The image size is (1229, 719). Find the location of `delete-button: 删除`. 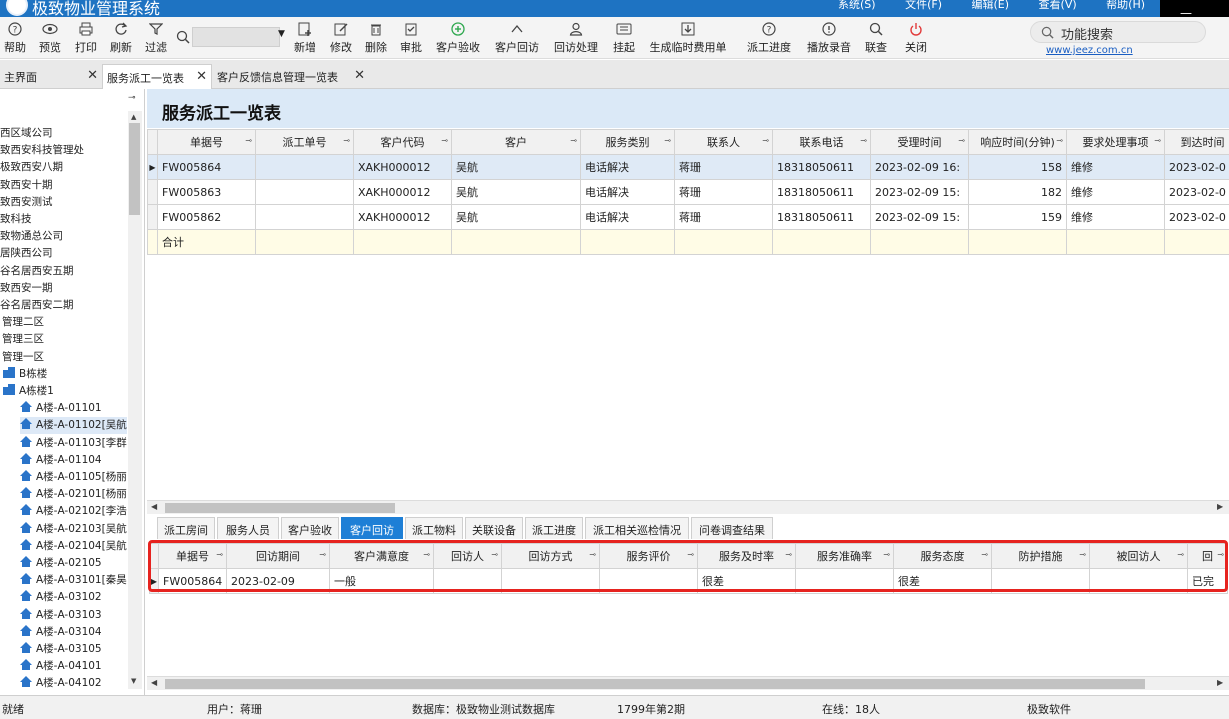

delete-button: 删除 is located at coordinates (376, 37).